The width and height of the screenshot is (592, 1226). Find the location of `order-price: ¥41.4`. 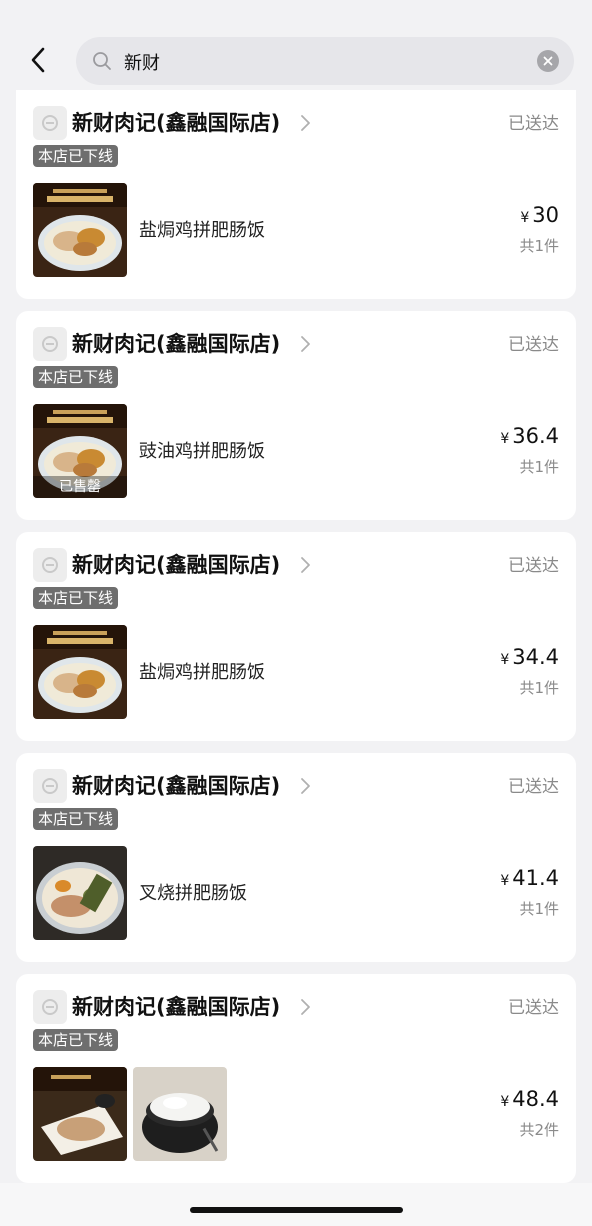

order-price: ¥41.4 is located at coordinates (529, 878).